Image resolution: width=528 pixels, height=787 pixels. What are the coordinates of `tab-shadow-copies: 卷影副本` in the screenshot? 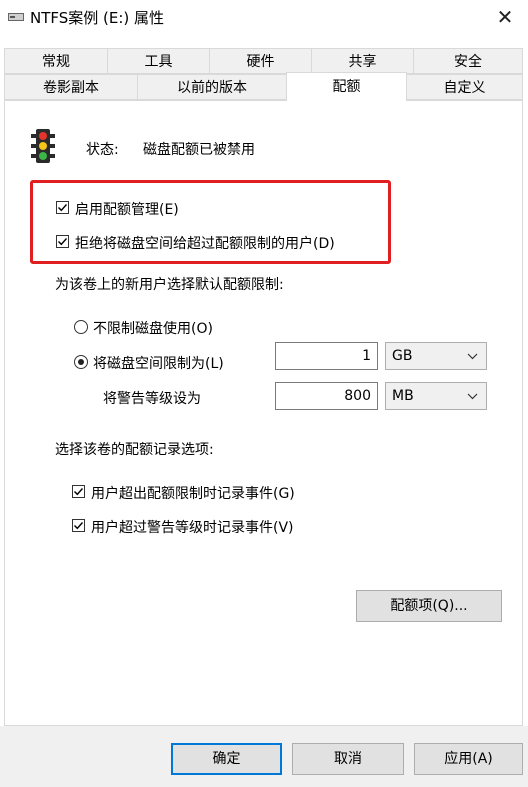 It's located at (71, 87).